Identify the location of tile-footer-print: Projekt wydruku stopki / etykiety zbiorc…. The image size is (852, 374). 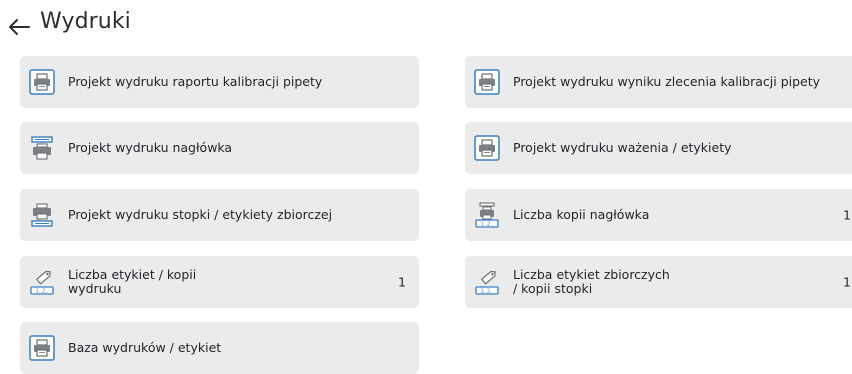
(219, 215).